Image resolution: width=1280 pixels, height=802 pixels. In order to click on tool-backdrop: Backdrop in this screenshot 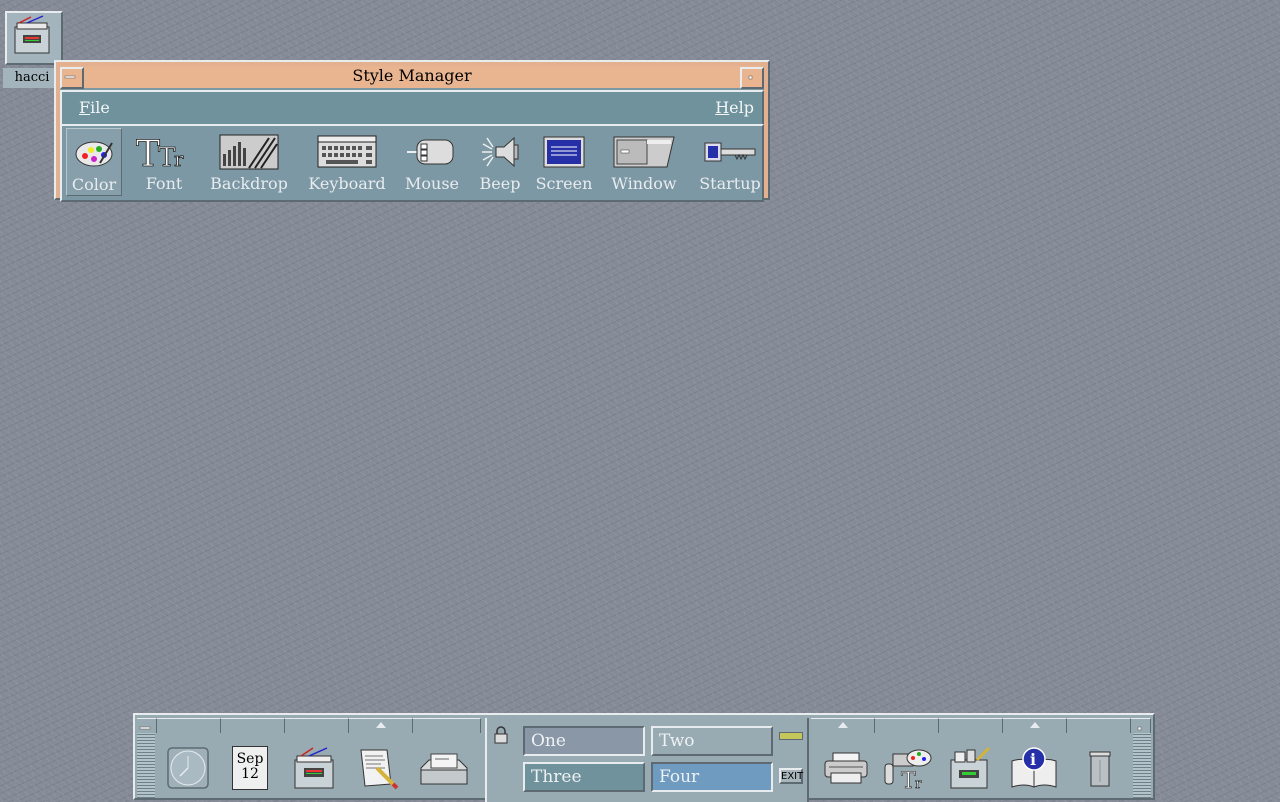, I will do `click(249, 162)`.